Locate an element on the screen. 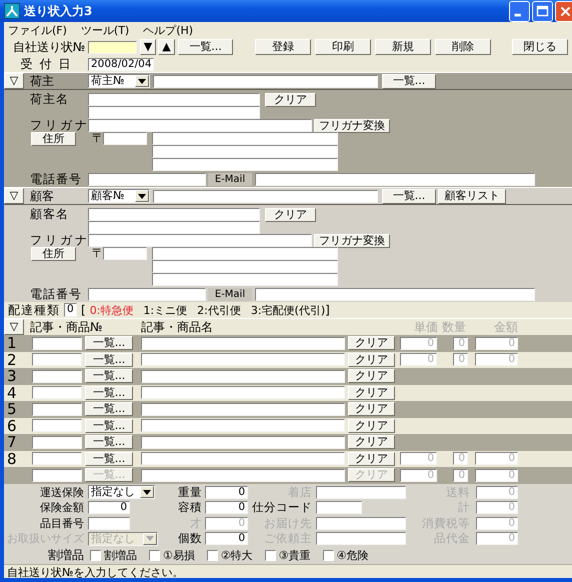  selector-dropdown: 荷主№ is located at coordinates (119, 81).